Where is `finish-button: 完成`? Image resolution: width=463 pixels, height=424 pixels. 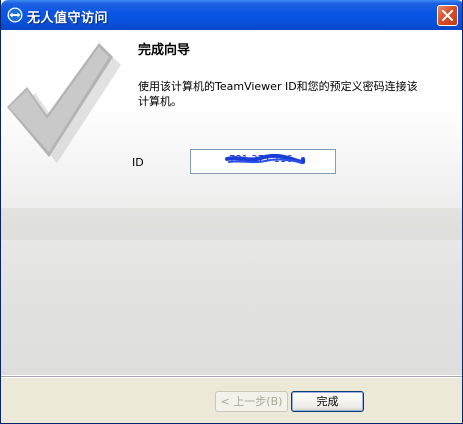
finish-button: 完成 is located at coordinates (327, 401).